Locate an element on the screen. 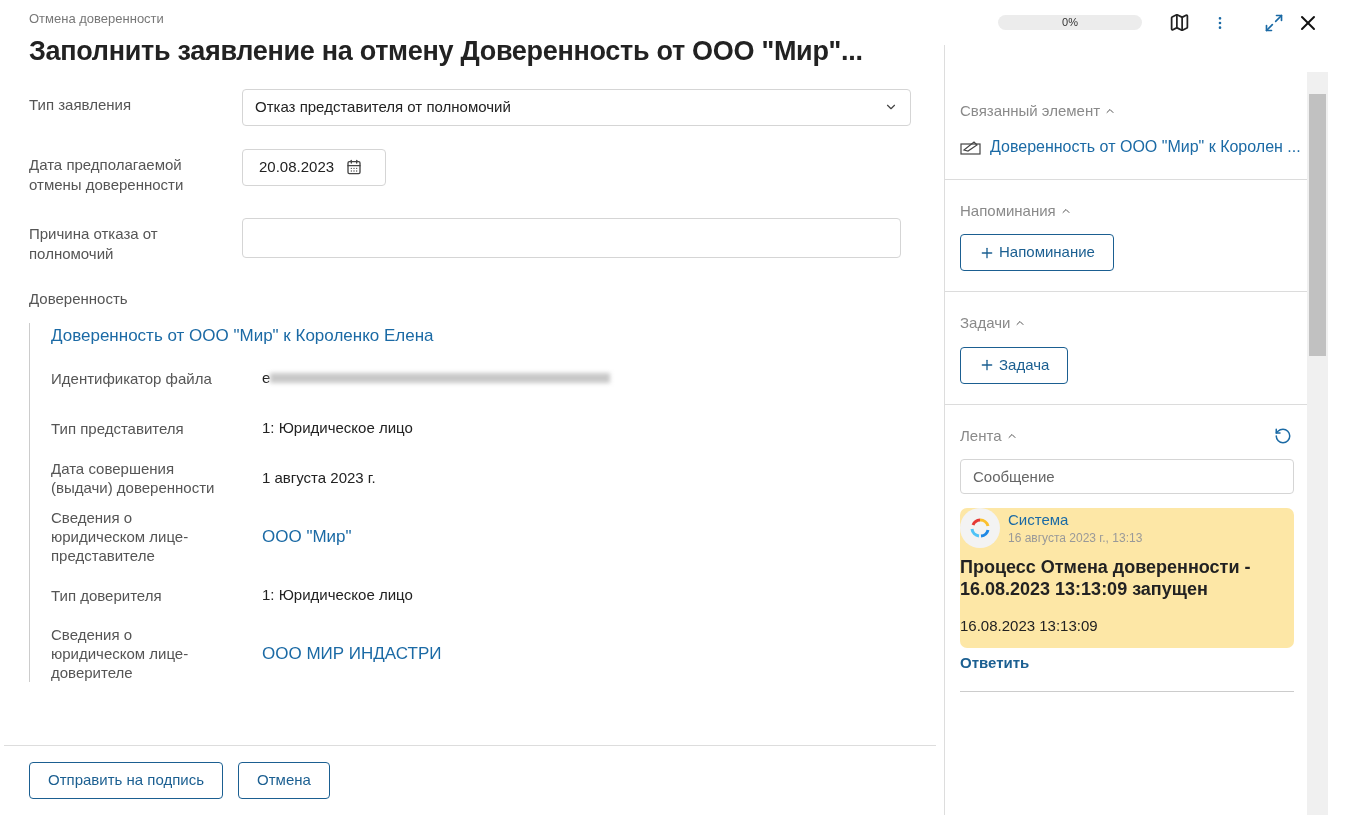  footer-button: Отправить на подпись is located at coordinates (126, 780).